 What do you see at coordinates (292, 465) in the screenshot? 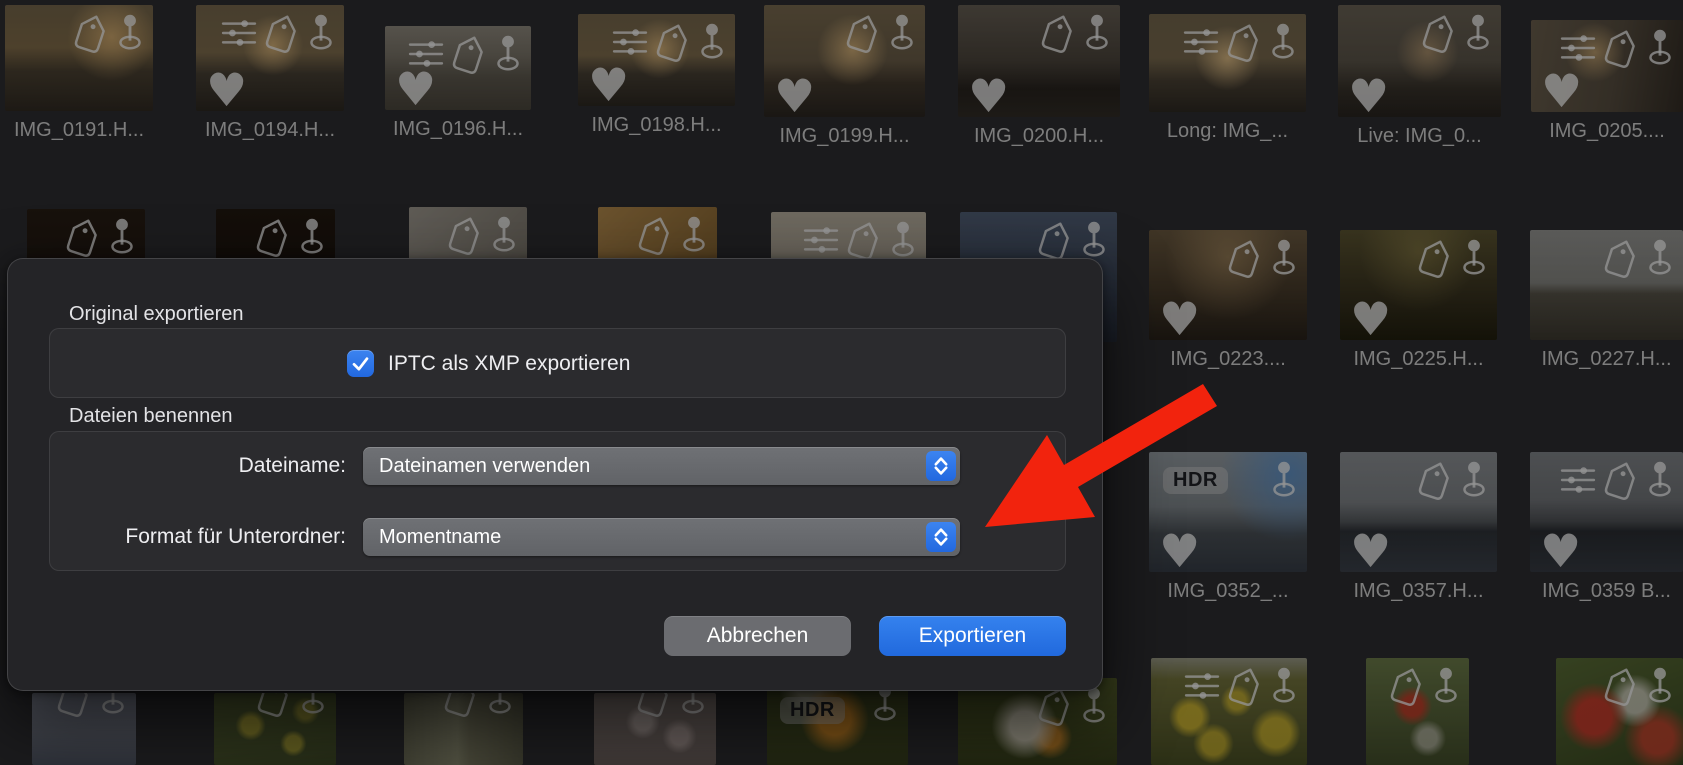
I see `filename-label: Dateiname:` at bounding box center [292, 465].